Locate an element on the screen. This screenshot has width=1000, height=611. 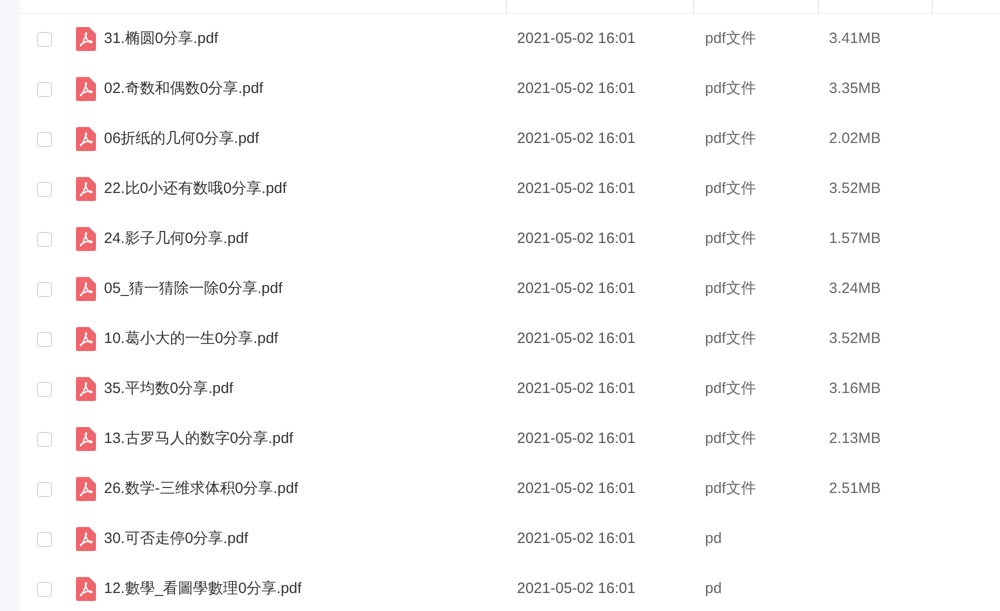
file-name: 26.数学-三维求体积0分享.pdf is located at coordinates (201, 488).